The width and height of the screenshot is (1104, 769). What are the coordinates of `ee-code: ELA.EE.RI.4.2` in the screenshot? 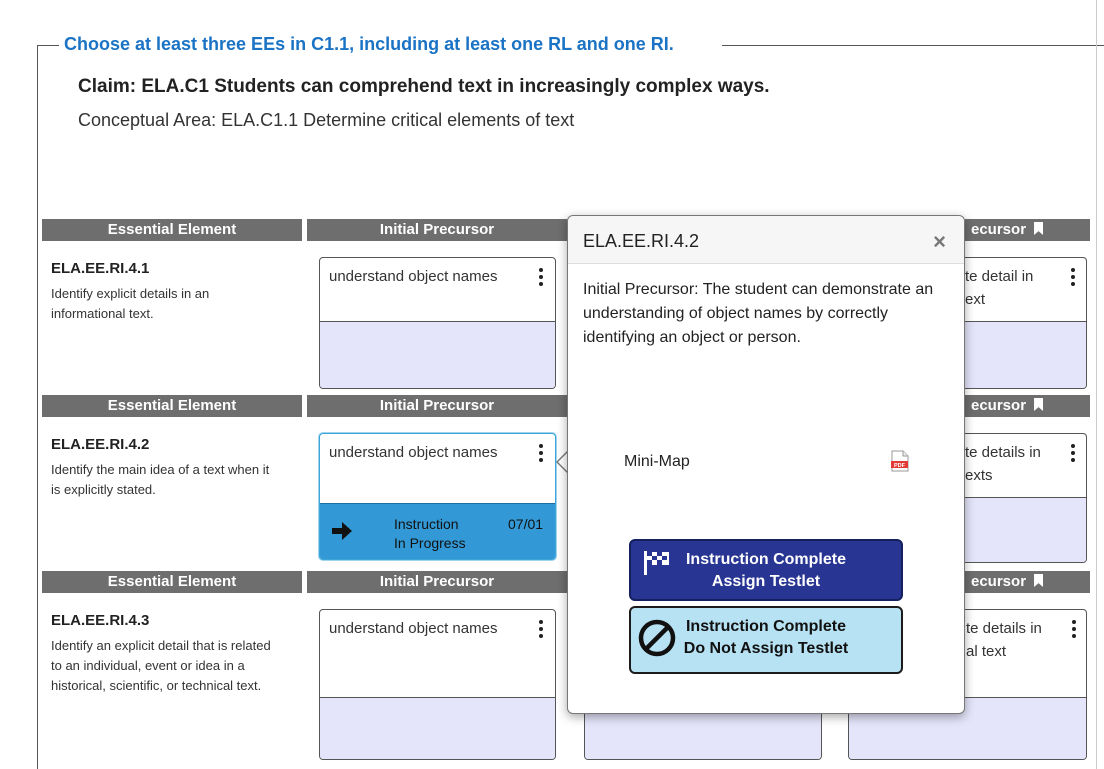 It's located at (100, 444).